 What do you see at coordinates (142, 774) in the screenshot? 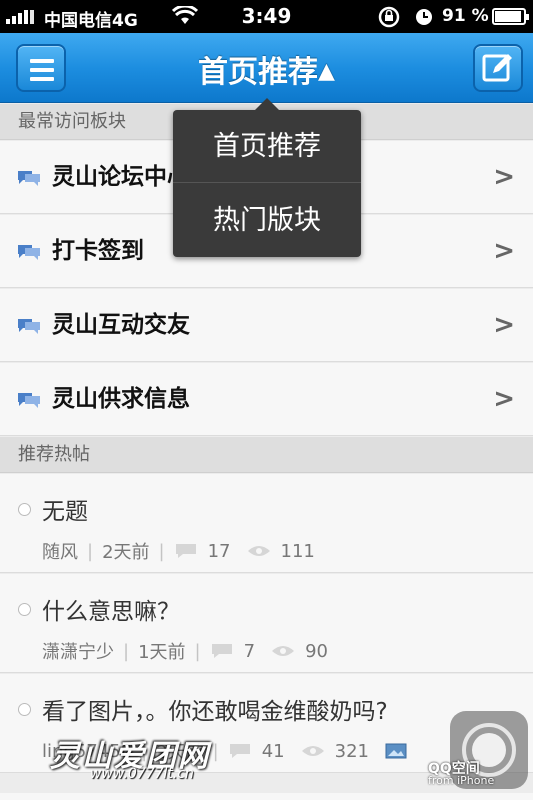
I see `watermark-url: www.0777lt.cn` at bounding box center [142, 774].